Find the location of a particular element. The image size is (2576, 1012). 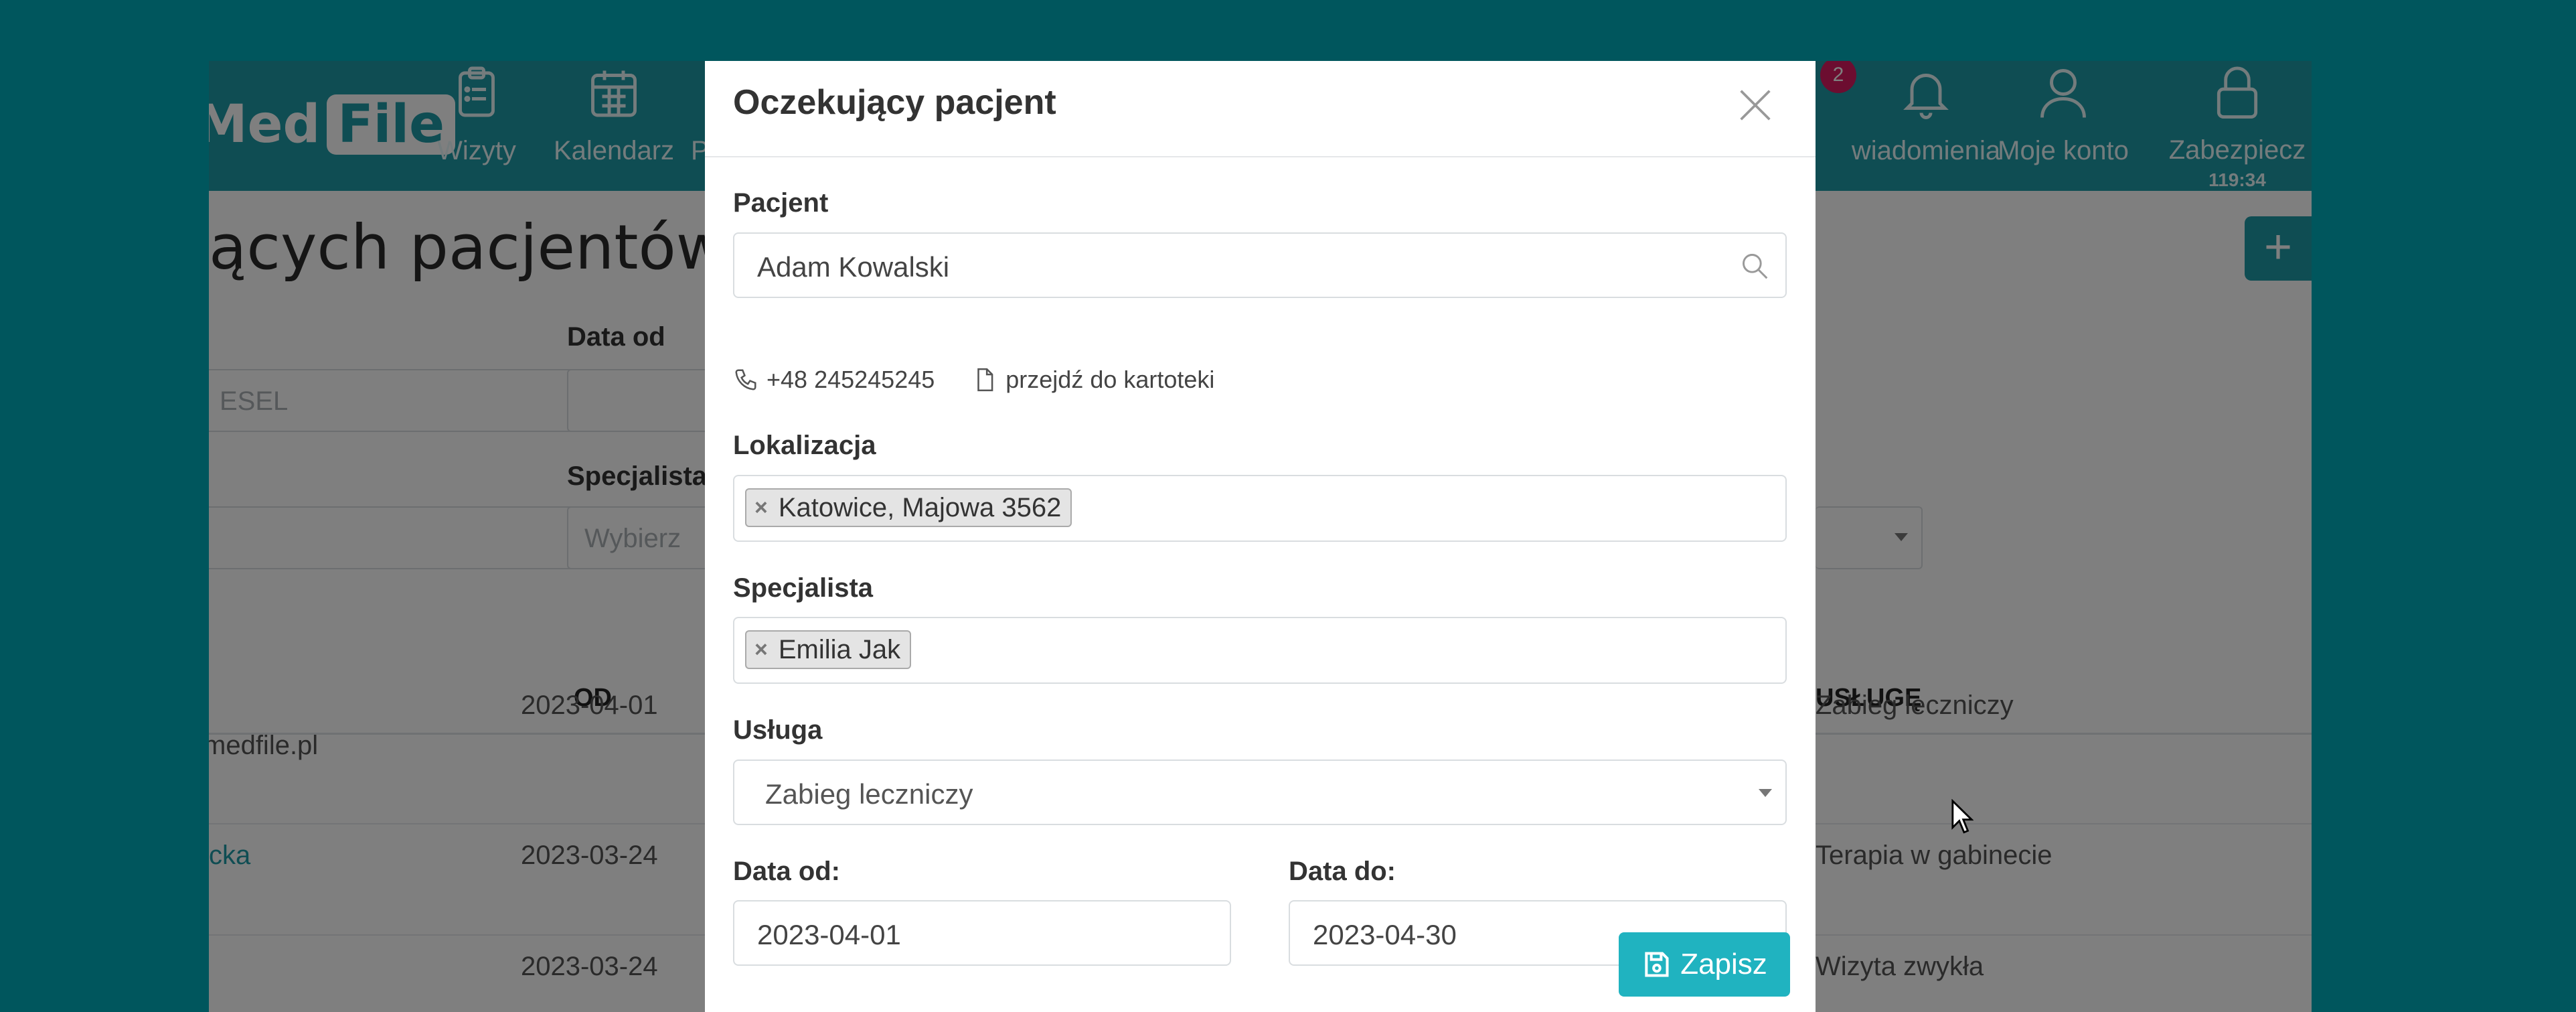

close-icon is located at coordinates (1756, 105).